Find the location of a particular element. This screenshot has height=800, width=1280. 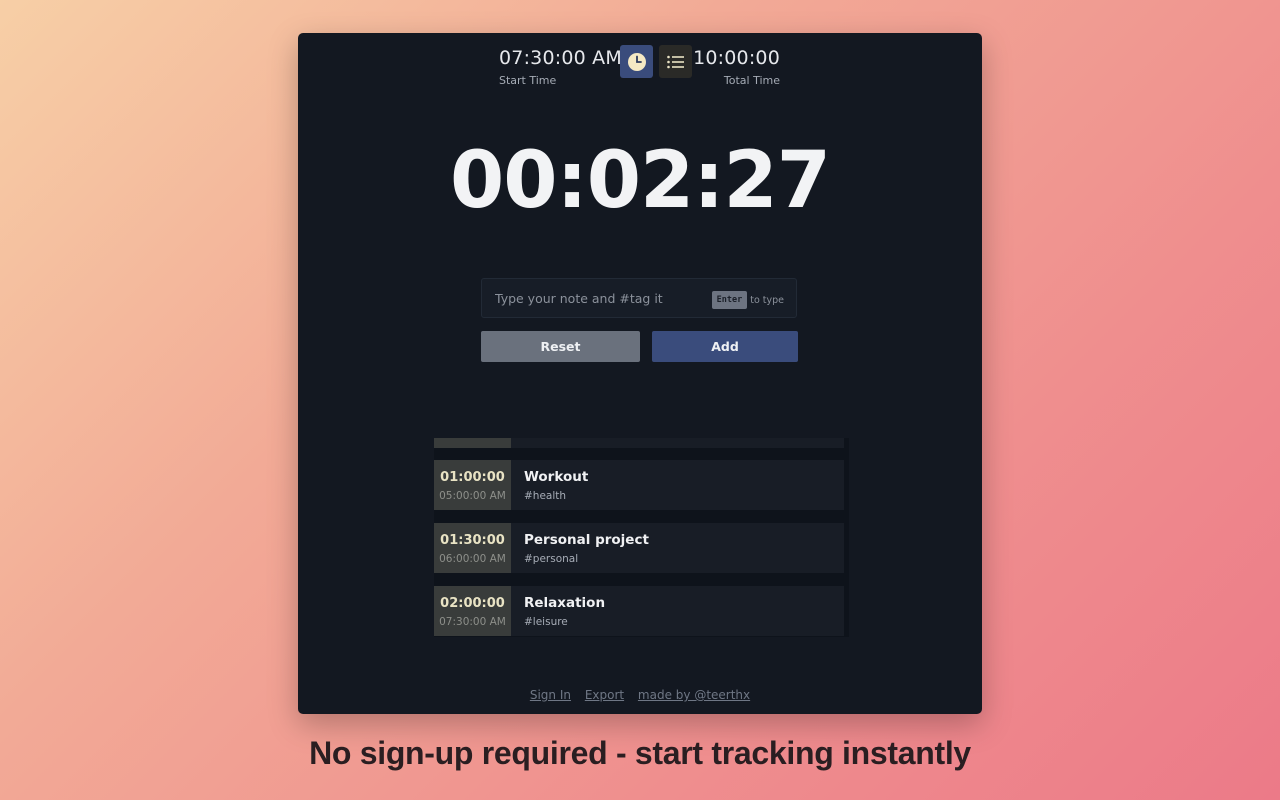

entry-time-column: 01:00:00 05:00:00 AM is located at coordinates (472, 485).